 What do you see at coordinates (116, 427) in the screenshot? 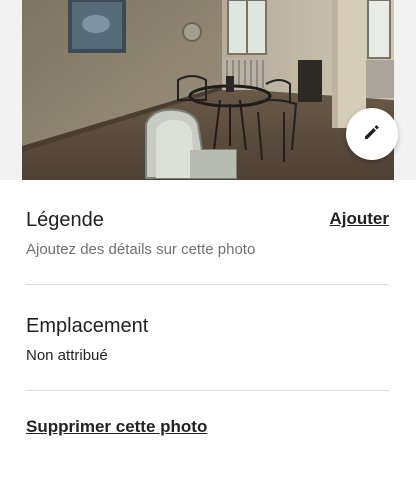
I see `delete-photo-link: Supprimer cette photo` at bounding box center [116, 427].